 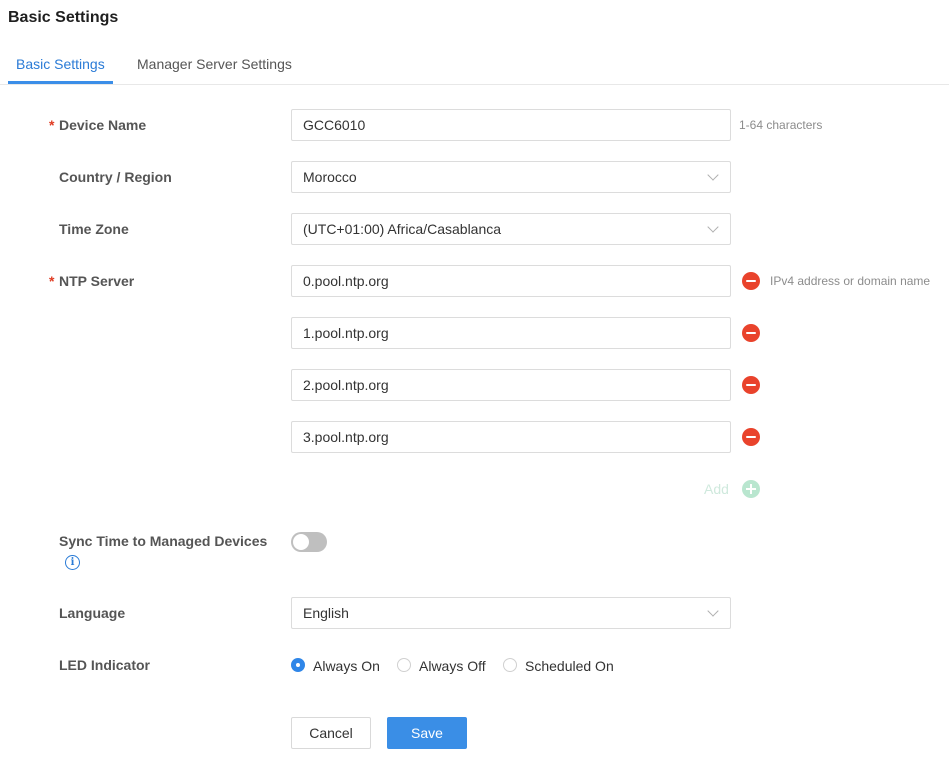 What do you see at coordinates (427, 733) in the screenshot?
I see `save-button: Save` at bounding box center [427, 733].